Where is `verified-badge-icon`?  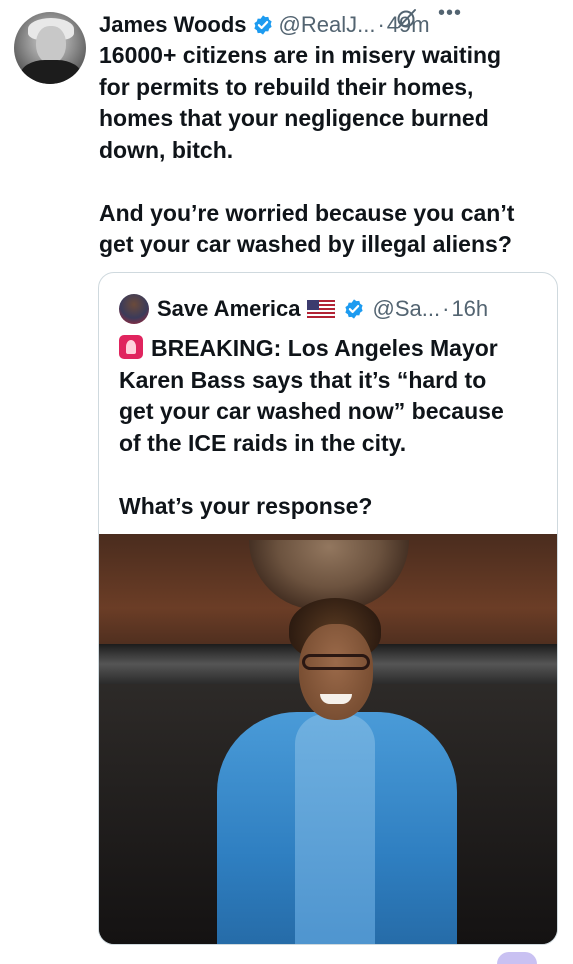
verified-badge-icon is located at coordinates (262, 25).